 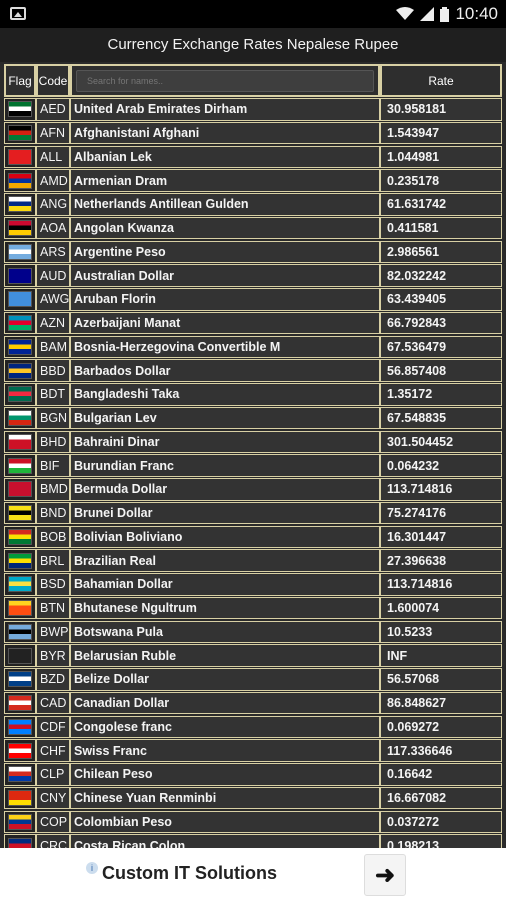 I want to click on flag-brl-icon, so click(x=20, y=560).